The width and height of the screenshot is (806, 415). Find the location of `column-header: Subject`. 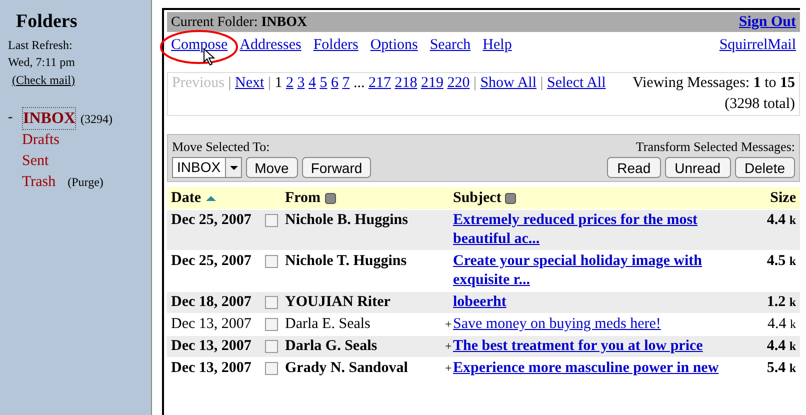

column-header: Subject is located at coordinates (477, 198).